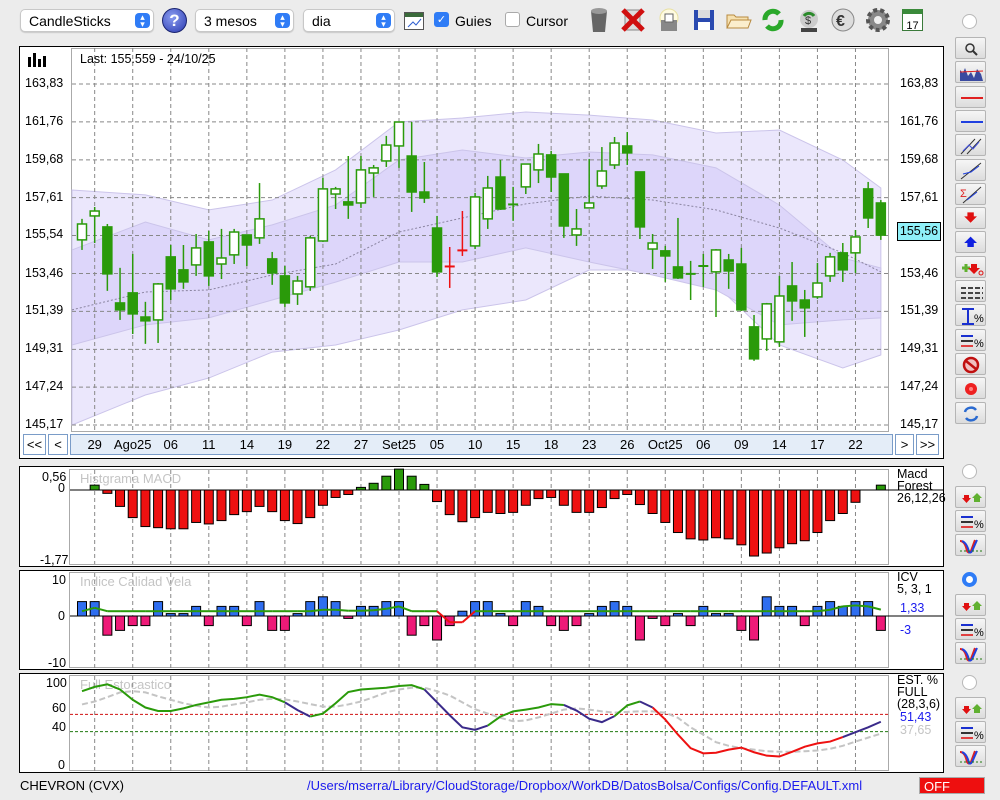 This screenshot has width=1000, height=800. Describe the element at coordinates (136, 581) in the screenshot. I see `icv-title: Indice Calidad Vela` at that location.